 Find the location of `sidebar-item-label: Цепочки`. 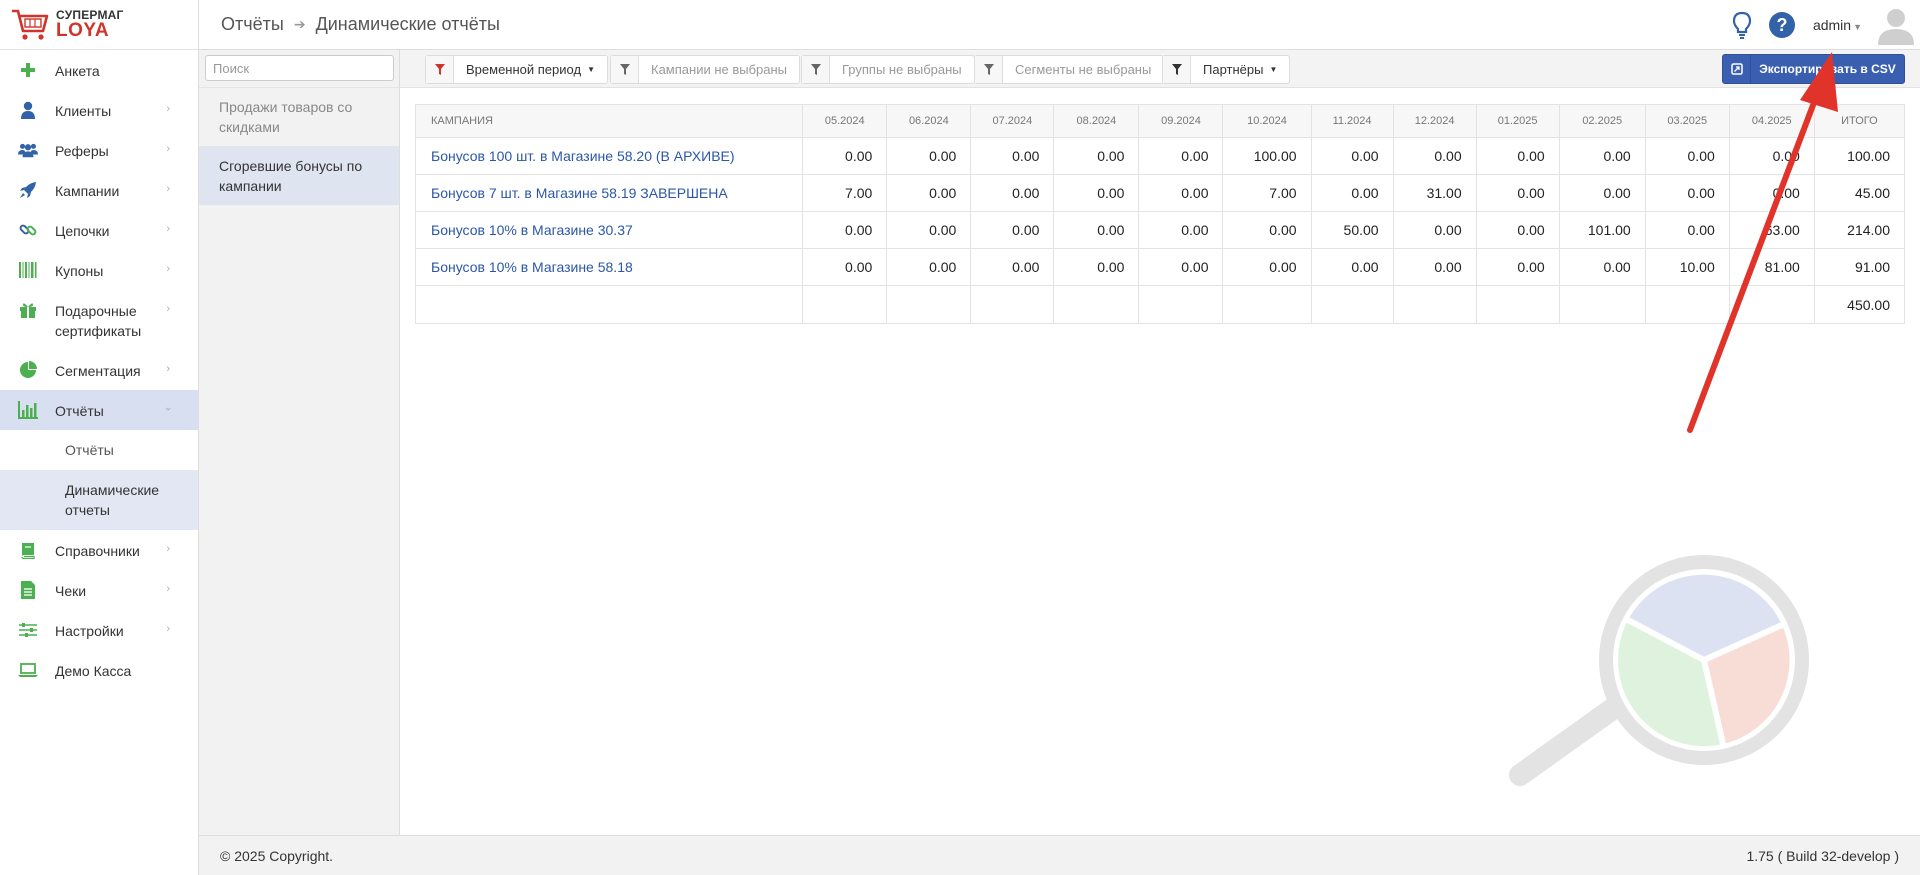

sidebar-item-label: Цепочки is located at coordinates (82, 231).